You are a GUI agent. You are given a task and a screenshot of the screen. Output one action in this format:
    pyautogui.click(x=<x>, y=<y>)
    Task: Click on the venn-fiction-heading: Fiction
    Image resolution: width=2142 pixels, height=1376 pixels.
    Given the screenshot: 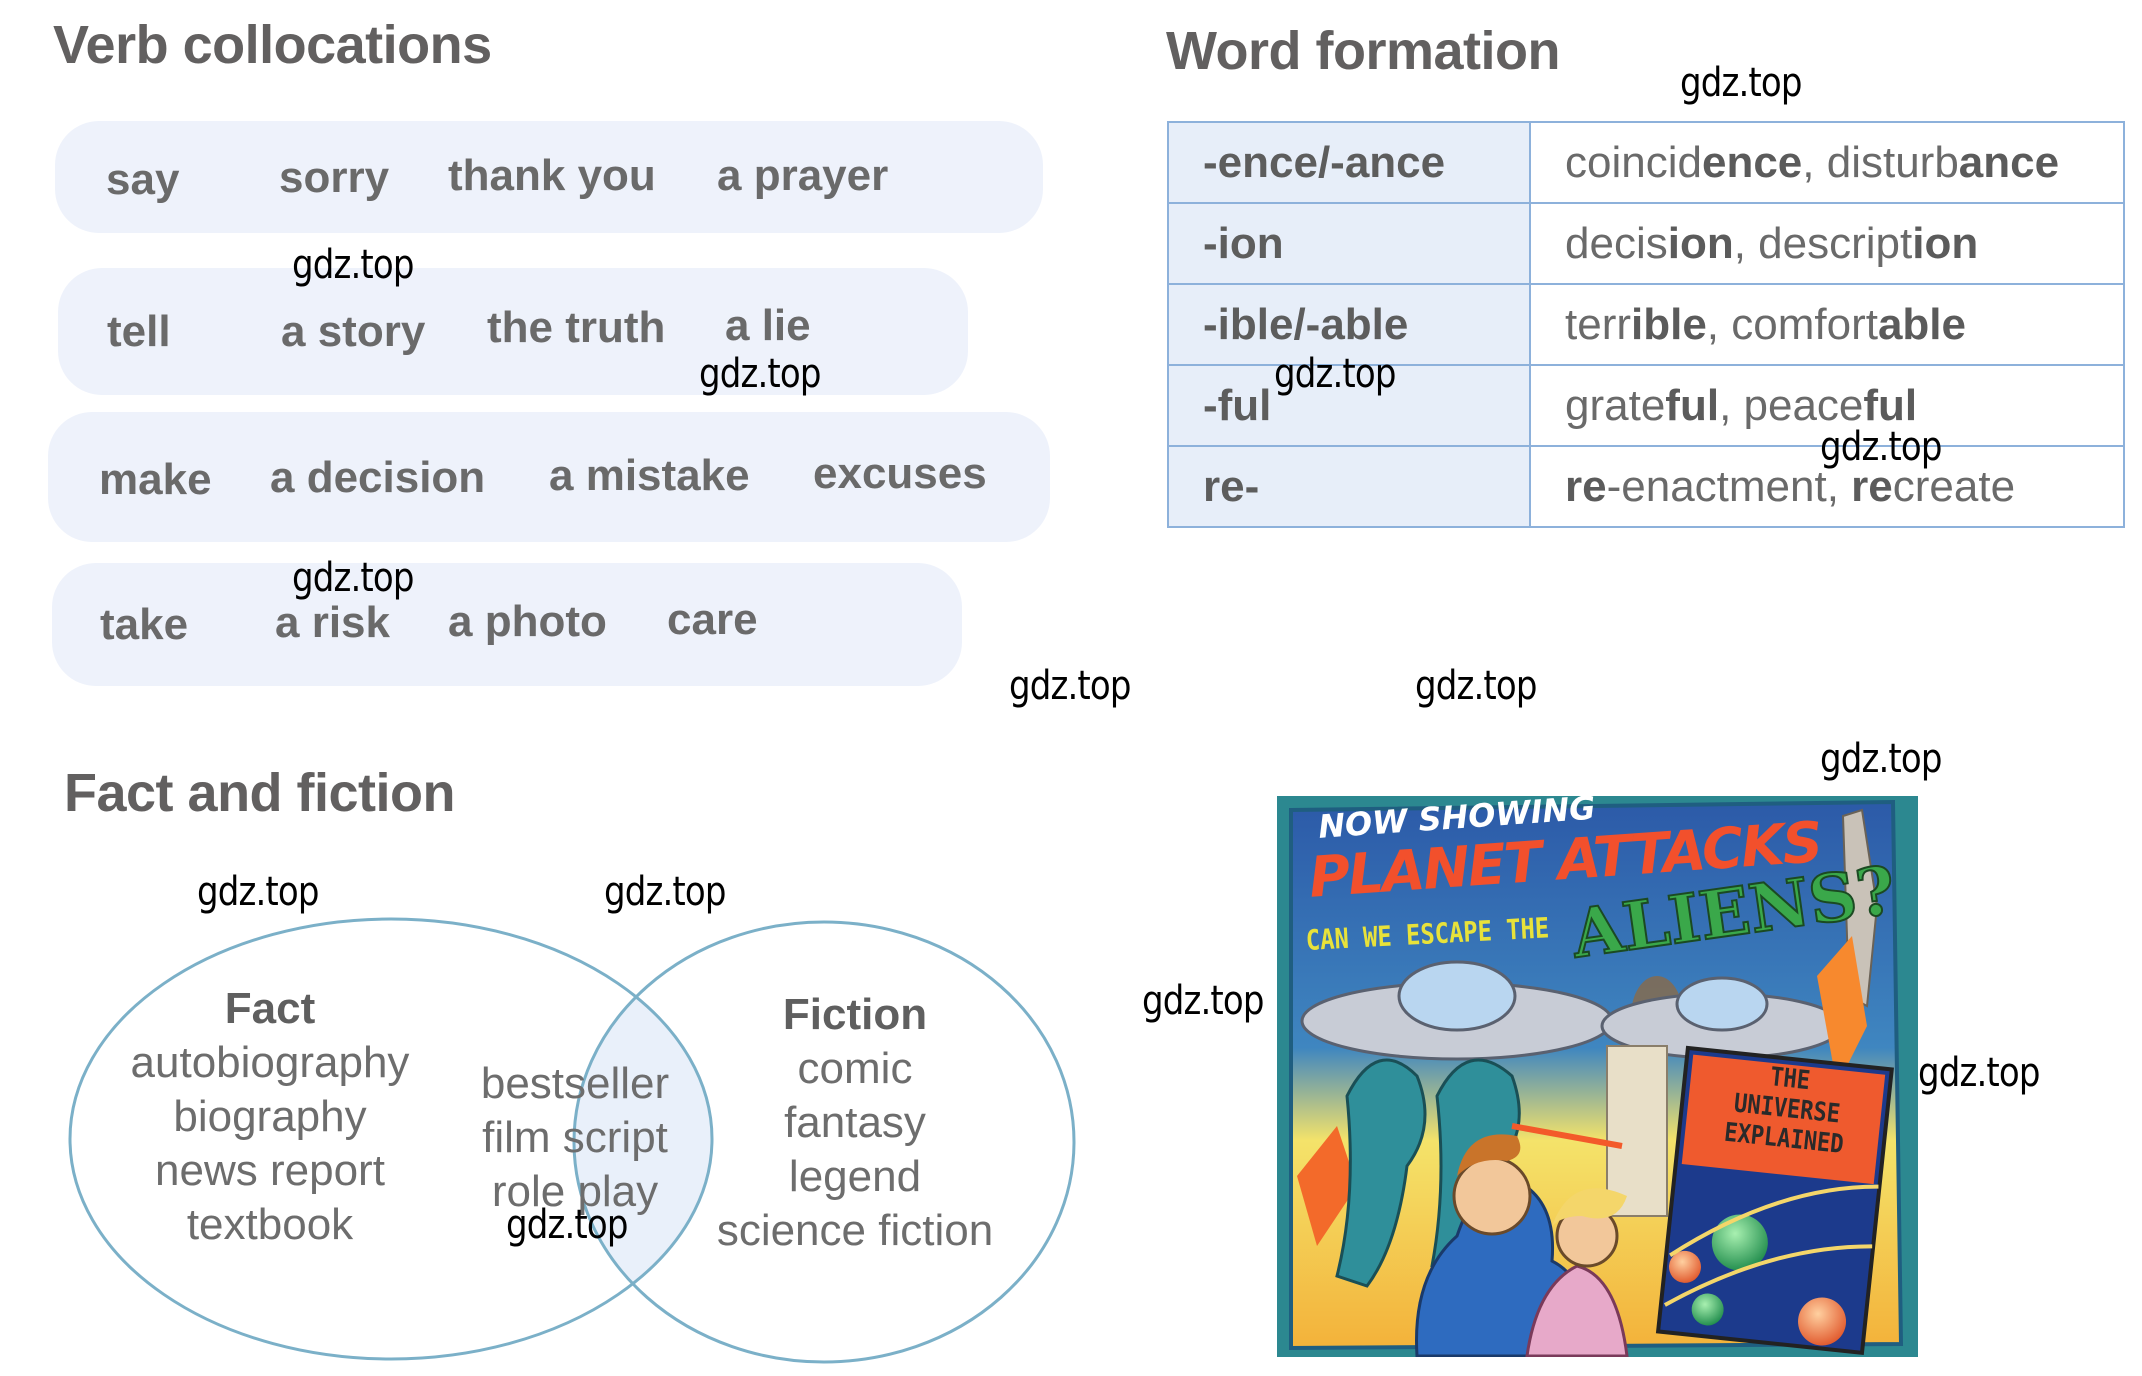 What is the action you would take?
    pyautogui.click(x=855, y=1014)
    